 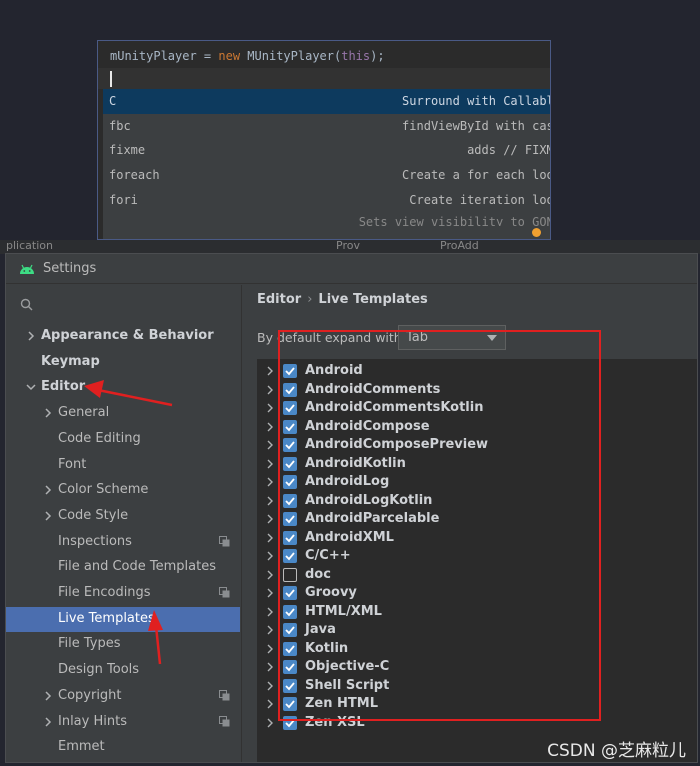 What do you see at coordinates (106, 618) in the screenshot?
I see `sidebar-item-label: Live Templates` at bounding box center [106, 618].